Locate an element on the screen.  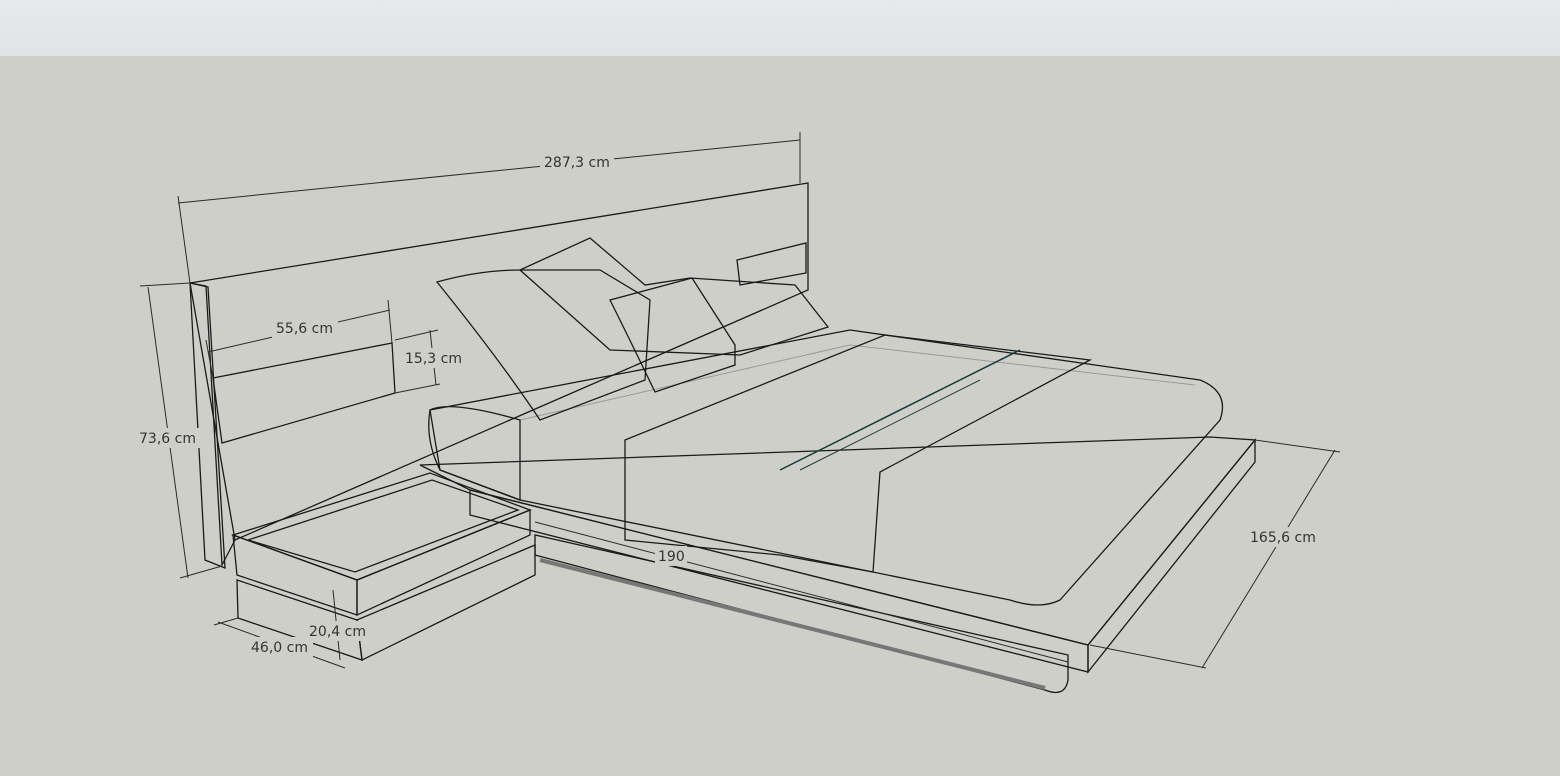
nightstand is located at coordinates (383, 566).